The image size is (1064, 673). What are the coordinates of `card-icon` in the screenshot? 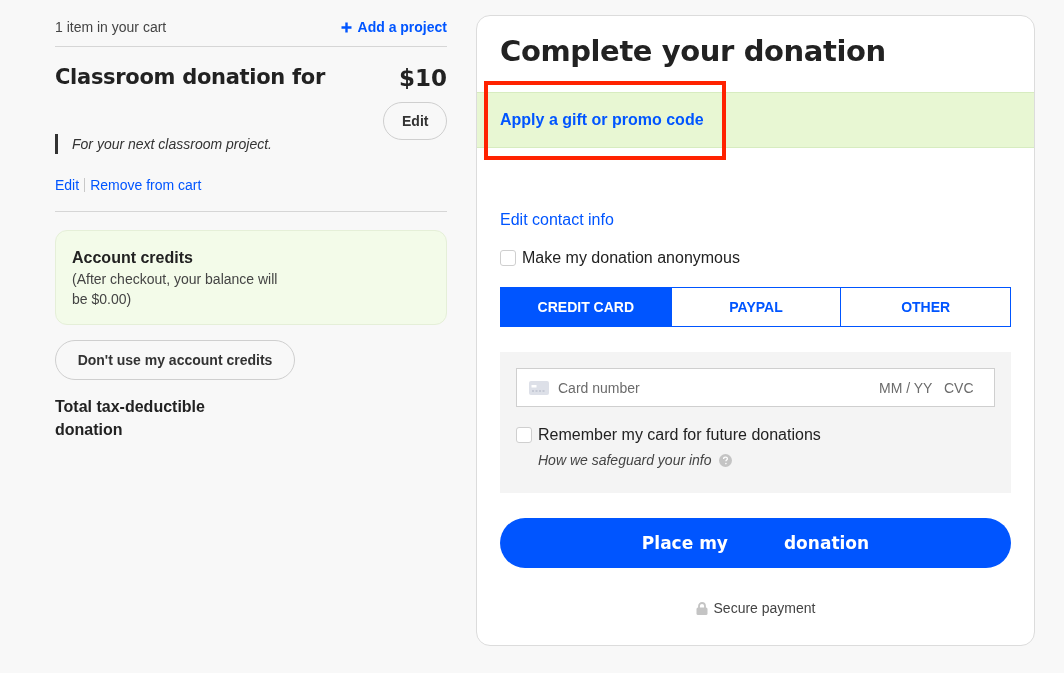 It's located at (539, 387).